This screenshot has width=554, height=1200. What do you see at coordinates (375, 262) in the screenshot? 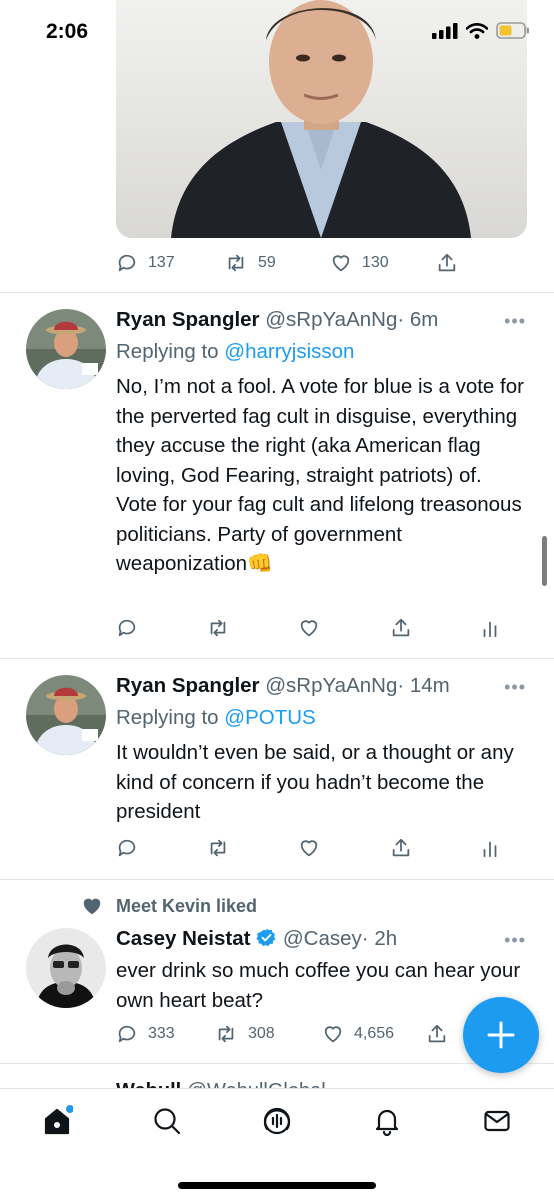
I see `like-count: 130` at bounding box center [375, 262].